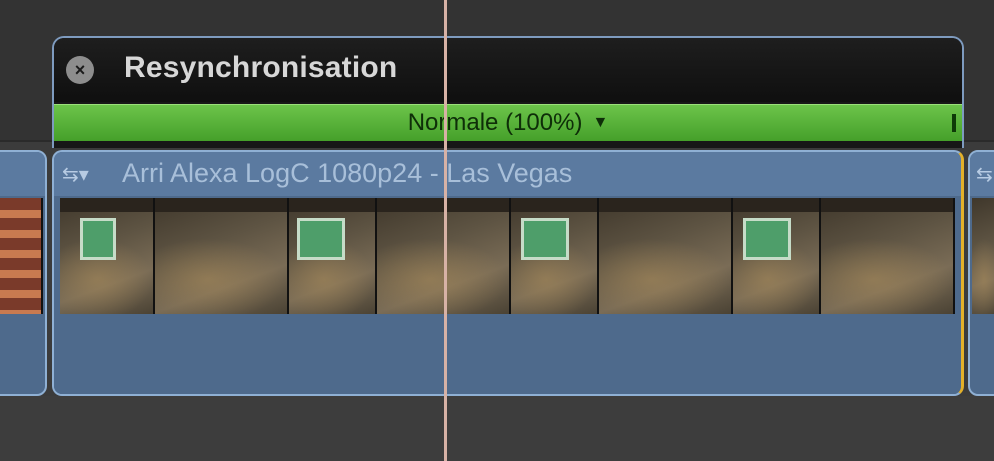  I want to click on retime-speed-bar: Normale (100%) ▼, so click(508, 122).